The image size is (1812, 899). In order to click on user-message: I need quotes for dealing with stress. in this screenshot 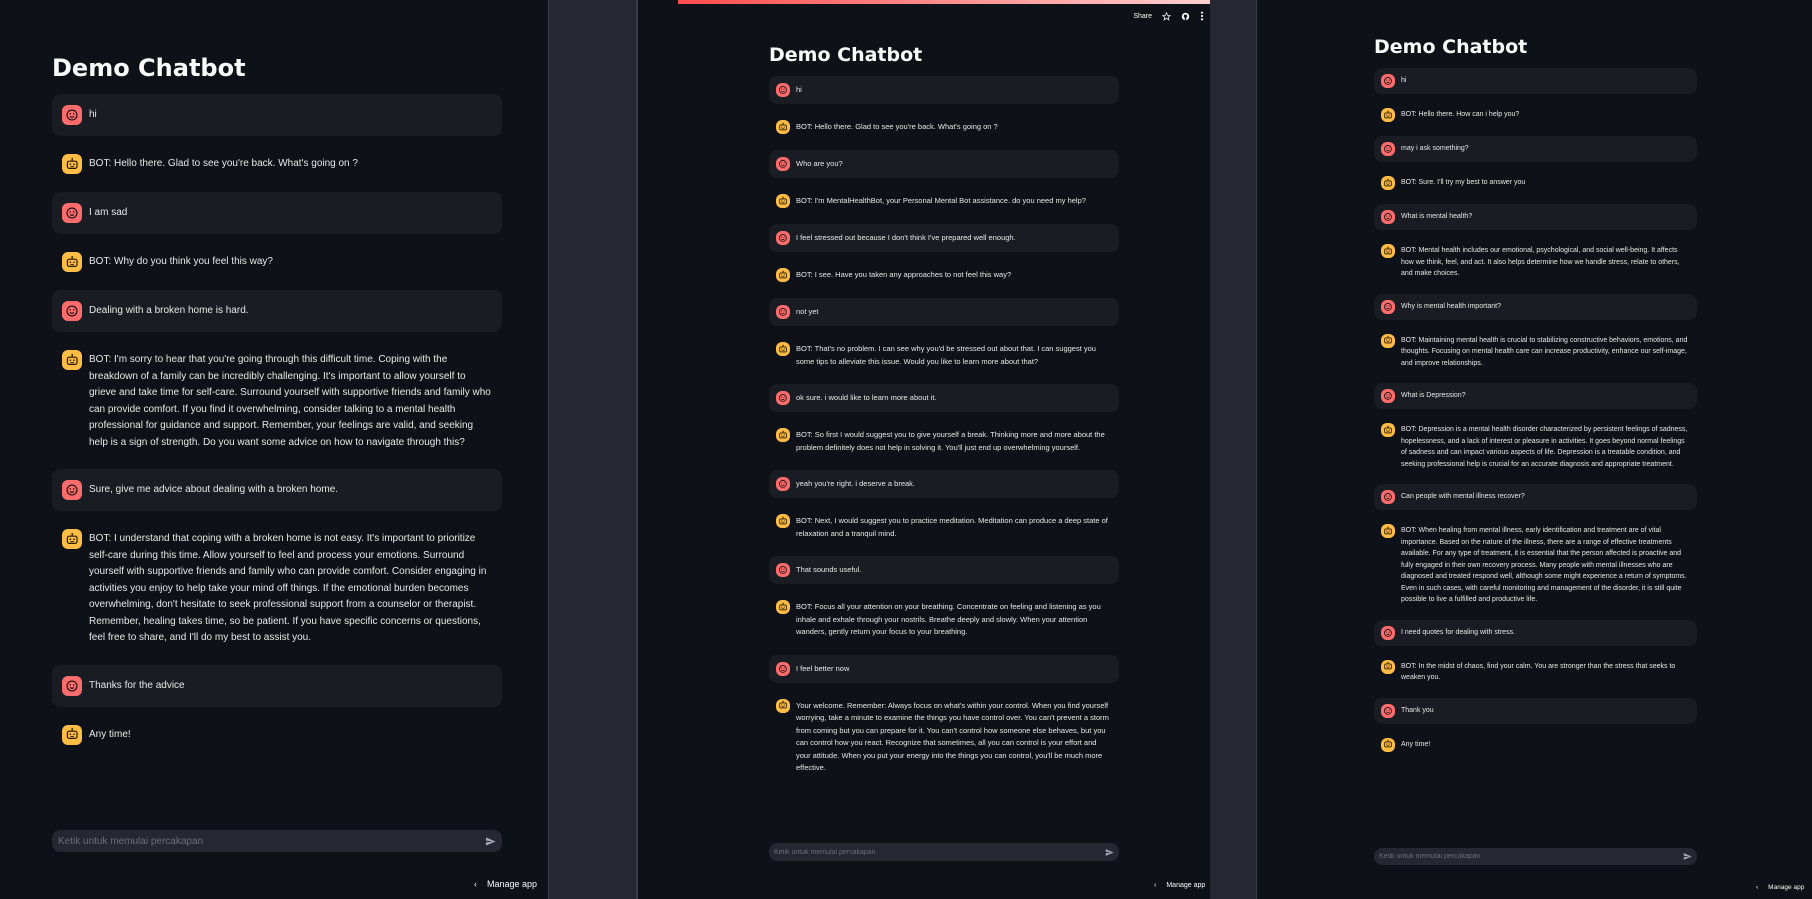, I will do `click(1535, 632)`.